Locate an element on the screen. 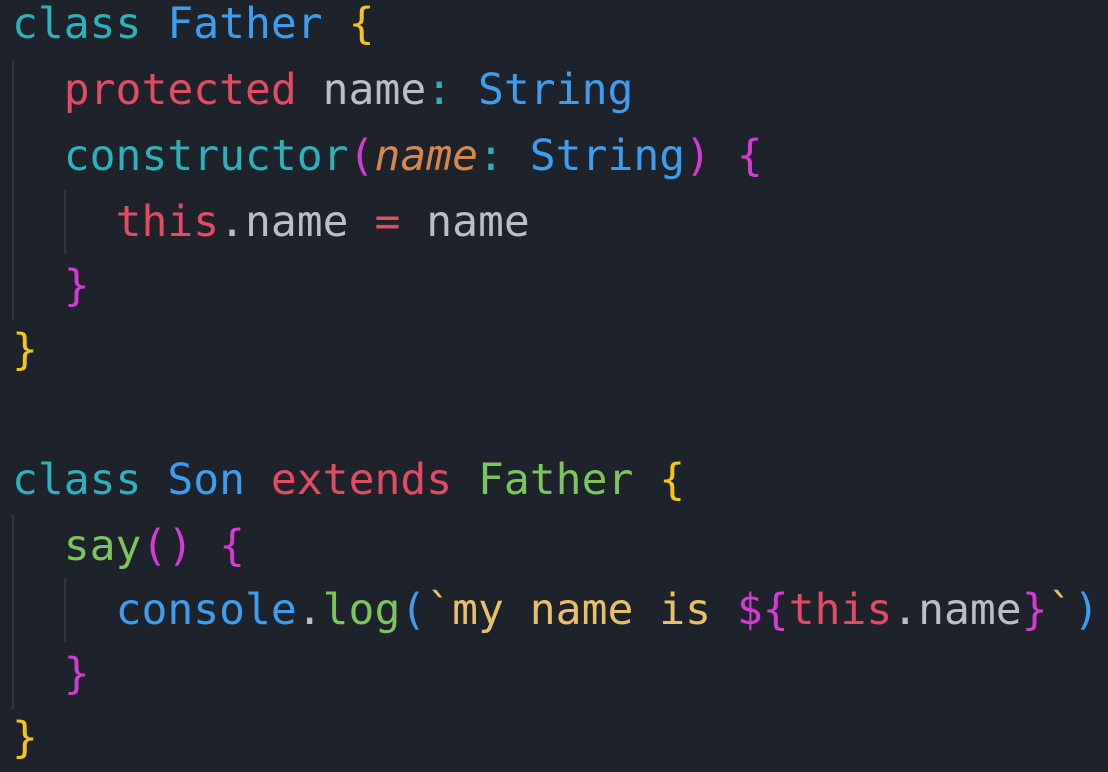  code-line-10: console.log(`my name is ${this.name}`) is located at coordinates (556, 610).